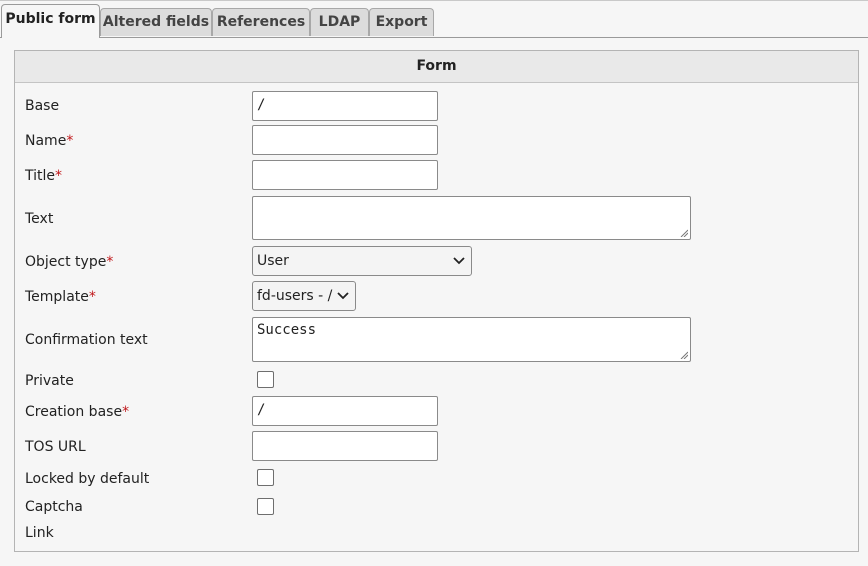  I want to click on title-input, so click(345, 175).